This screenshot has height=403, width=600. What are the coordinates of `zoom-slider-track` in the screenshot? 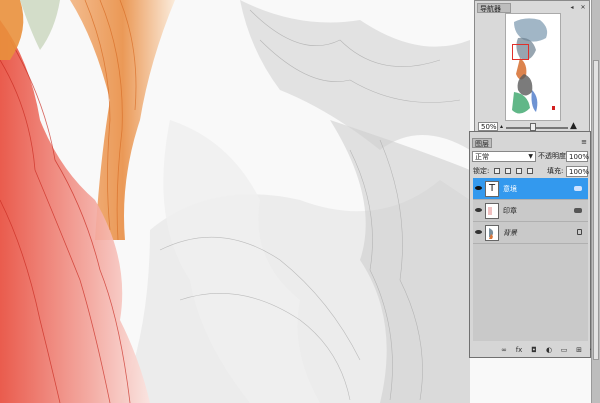 It's located at (537, 128).